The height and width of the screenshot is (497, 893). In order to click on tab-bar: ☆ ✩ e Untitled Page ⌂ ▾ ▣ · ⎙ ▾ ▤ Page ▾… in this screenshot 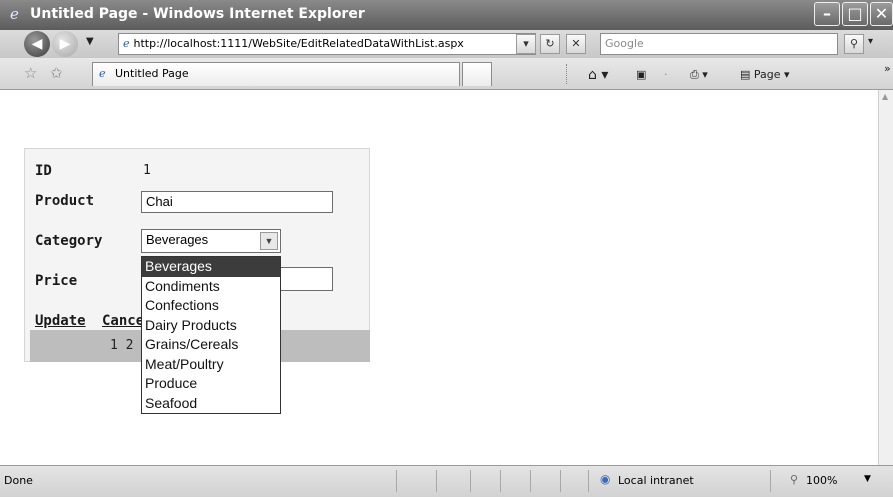, I will do `click(446, 74)`.